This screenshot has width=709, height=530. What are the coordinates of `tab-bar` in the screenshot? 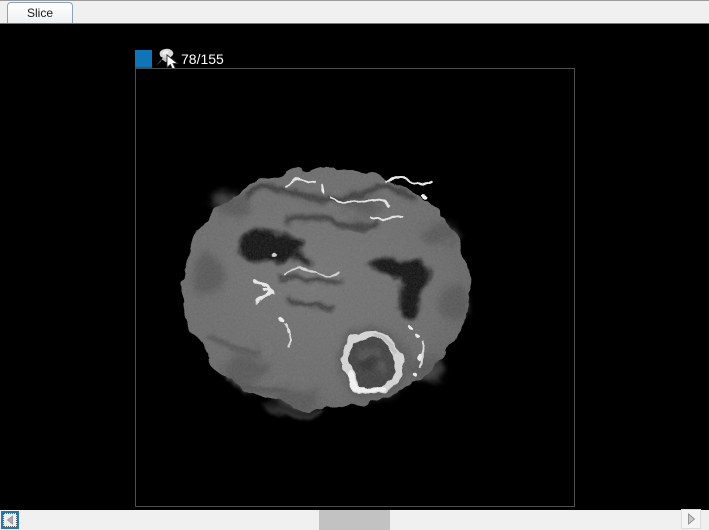 It's located at (354, 11).